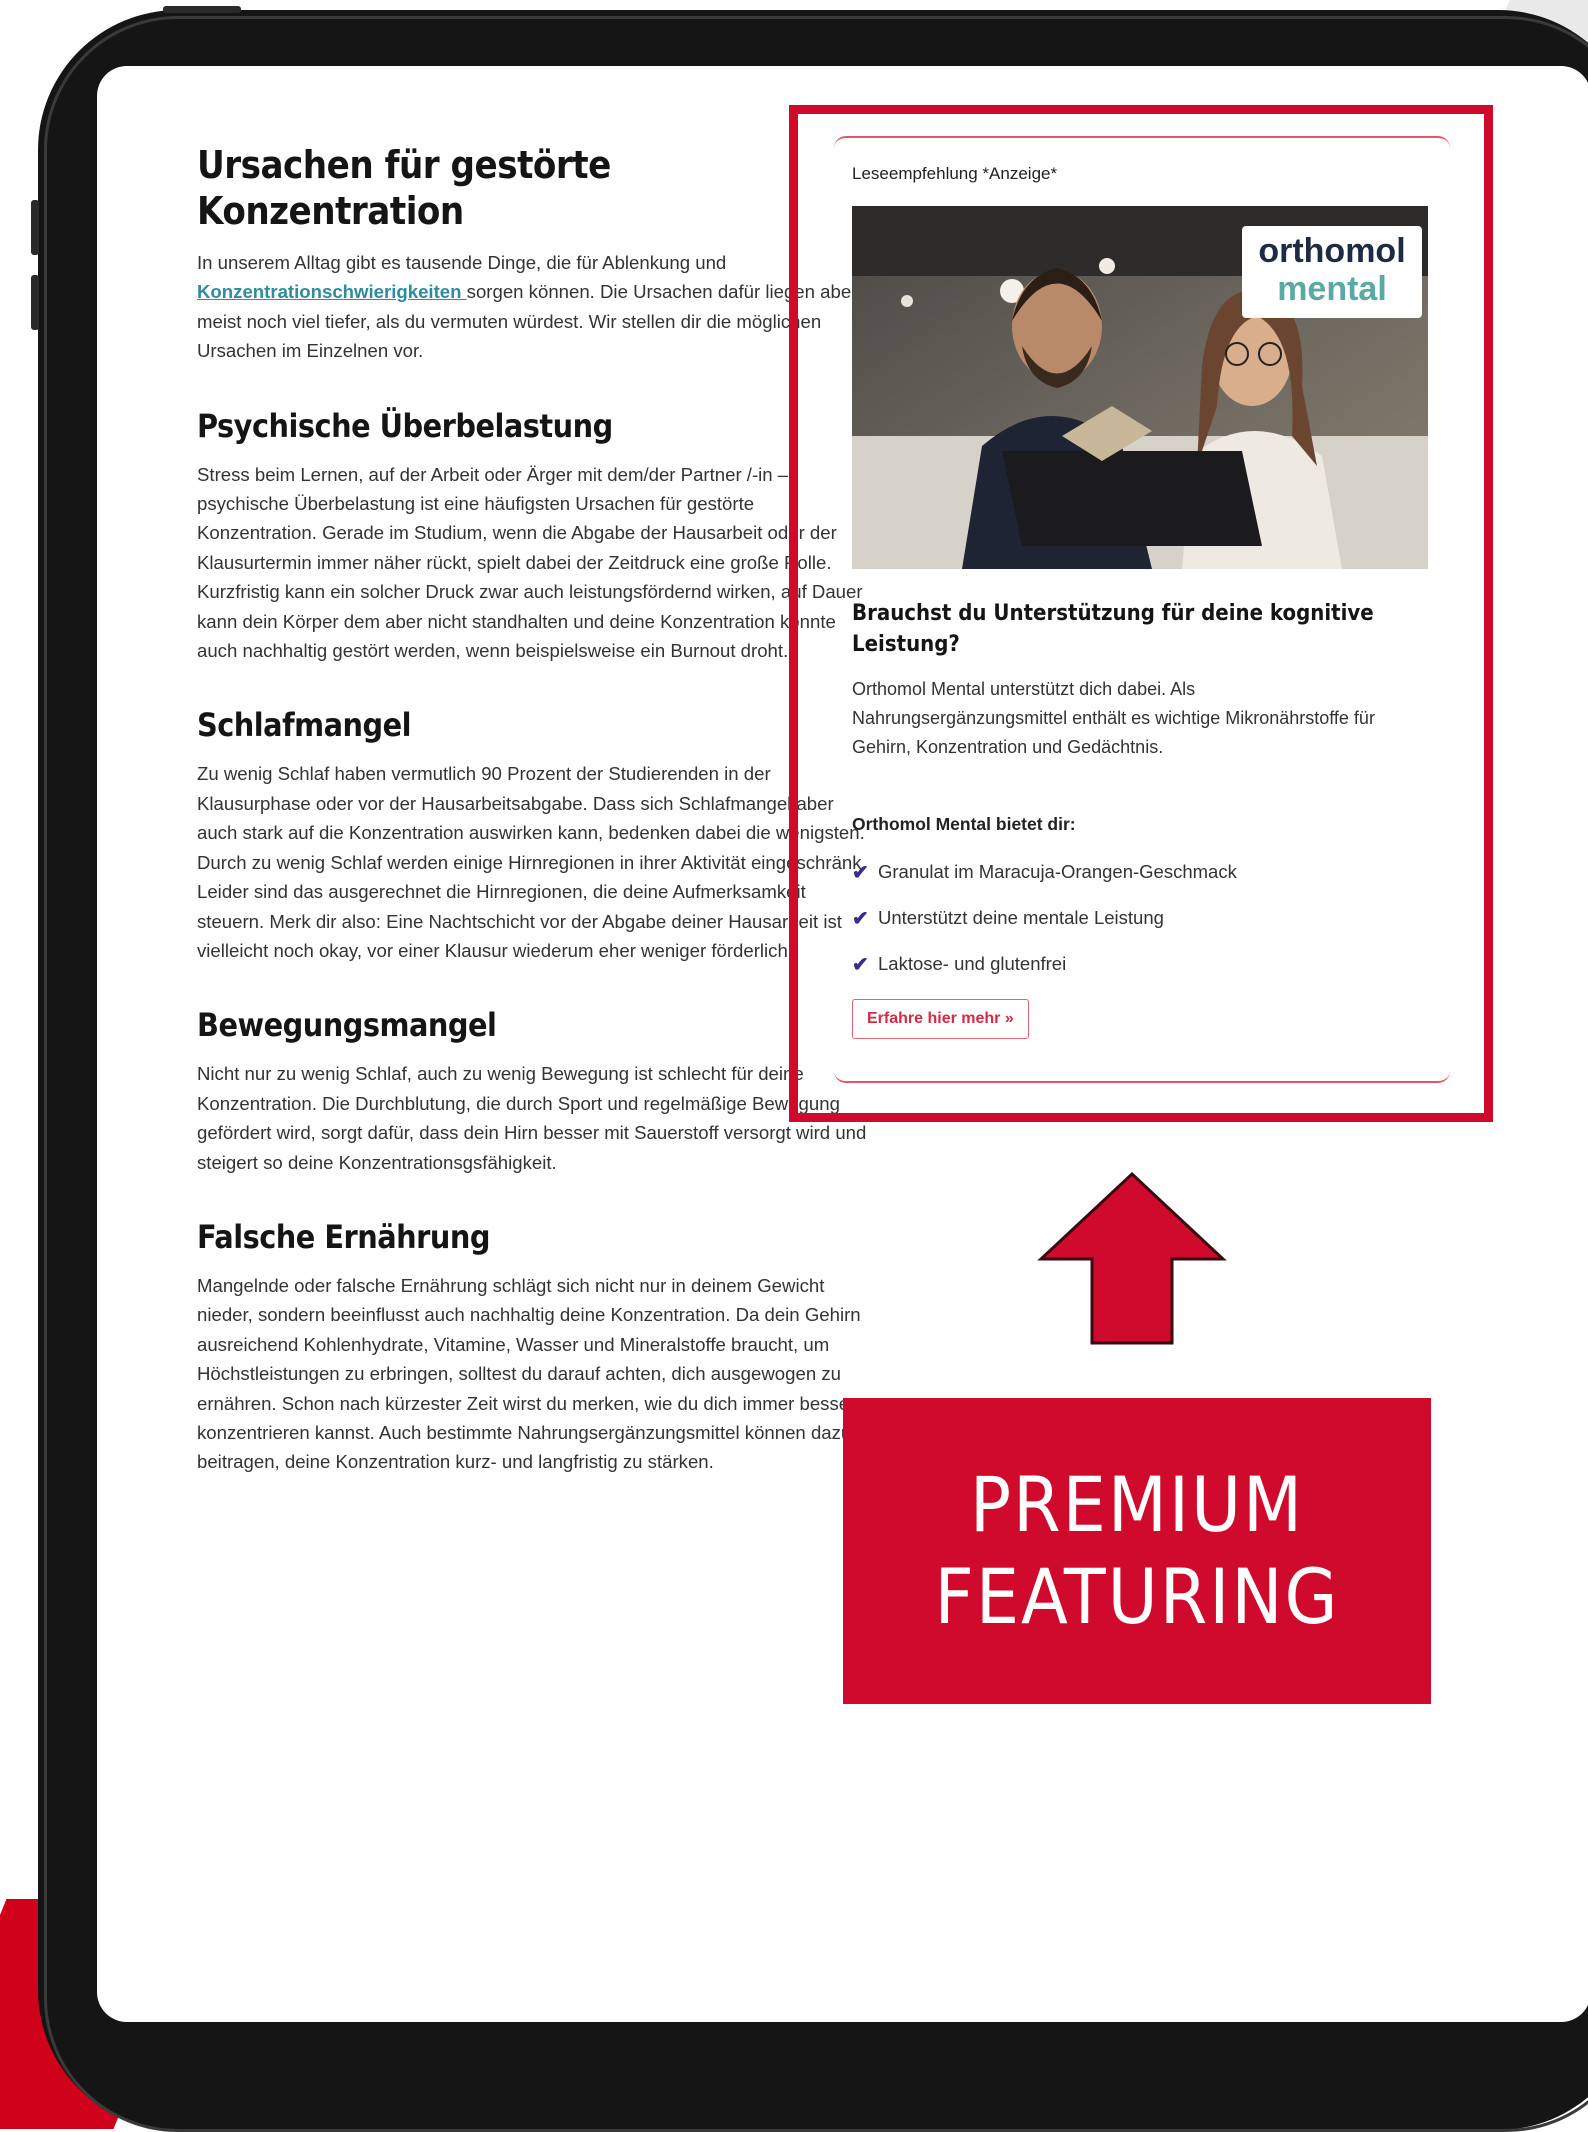 The image size is (1588, 2132). What do you see at coordinates (1057, 871) in the screenshot?
I see `feature-label: Granulat im Maracuja-Orangen-Geschmack` at bounding box center [1057, 871].